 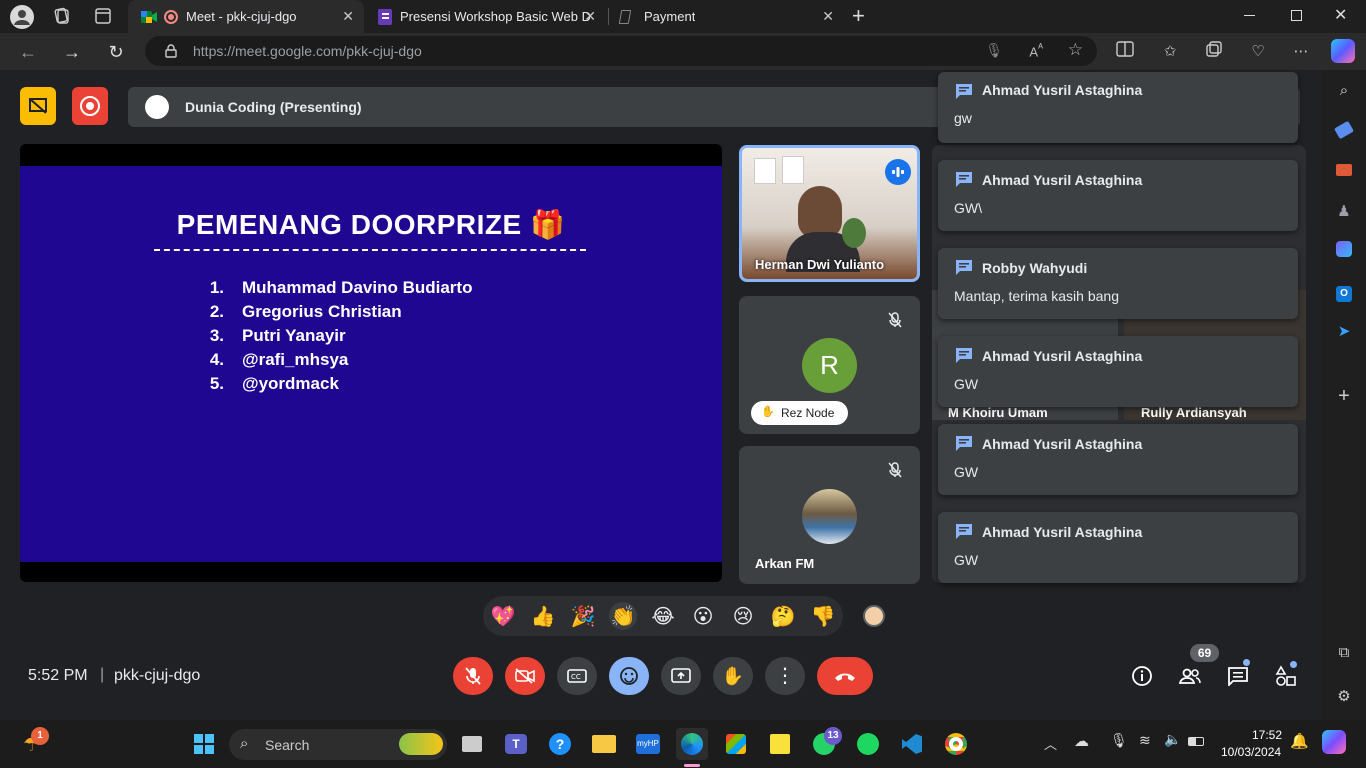 I want to click on vscode-icon, so click(x=912, y=744).